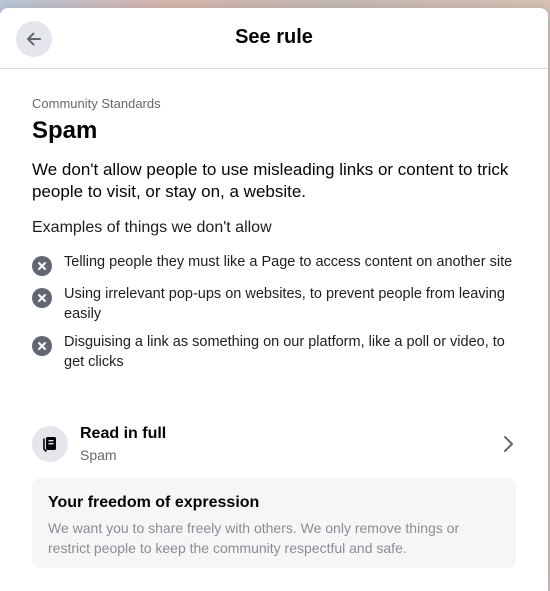  I want to click on read-in-full-title: Read in full, so click(123, 433).